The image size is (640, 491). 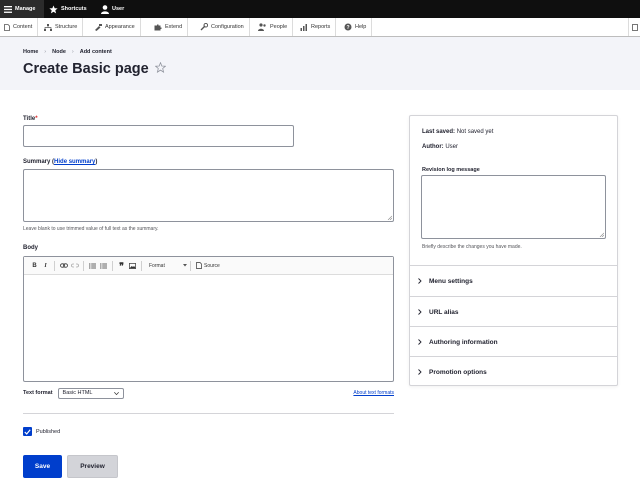 I want to click on text-format-select: Basic HTML, so click(x=90, y=393).